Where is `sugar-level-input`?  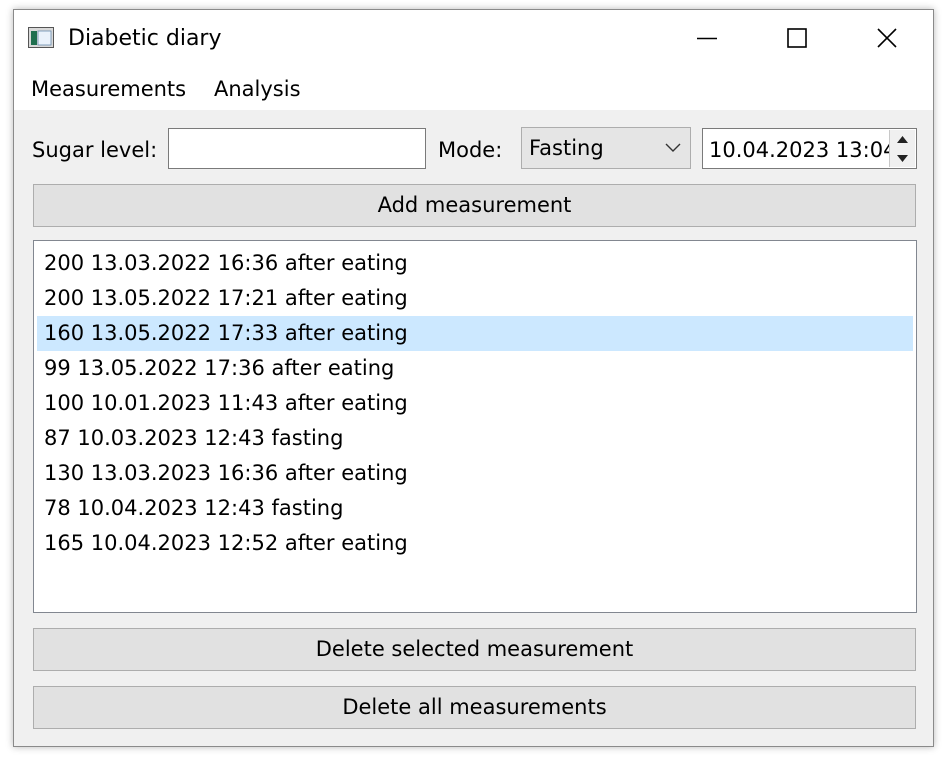 sugar-level-input is located at coordinates (297, 148).